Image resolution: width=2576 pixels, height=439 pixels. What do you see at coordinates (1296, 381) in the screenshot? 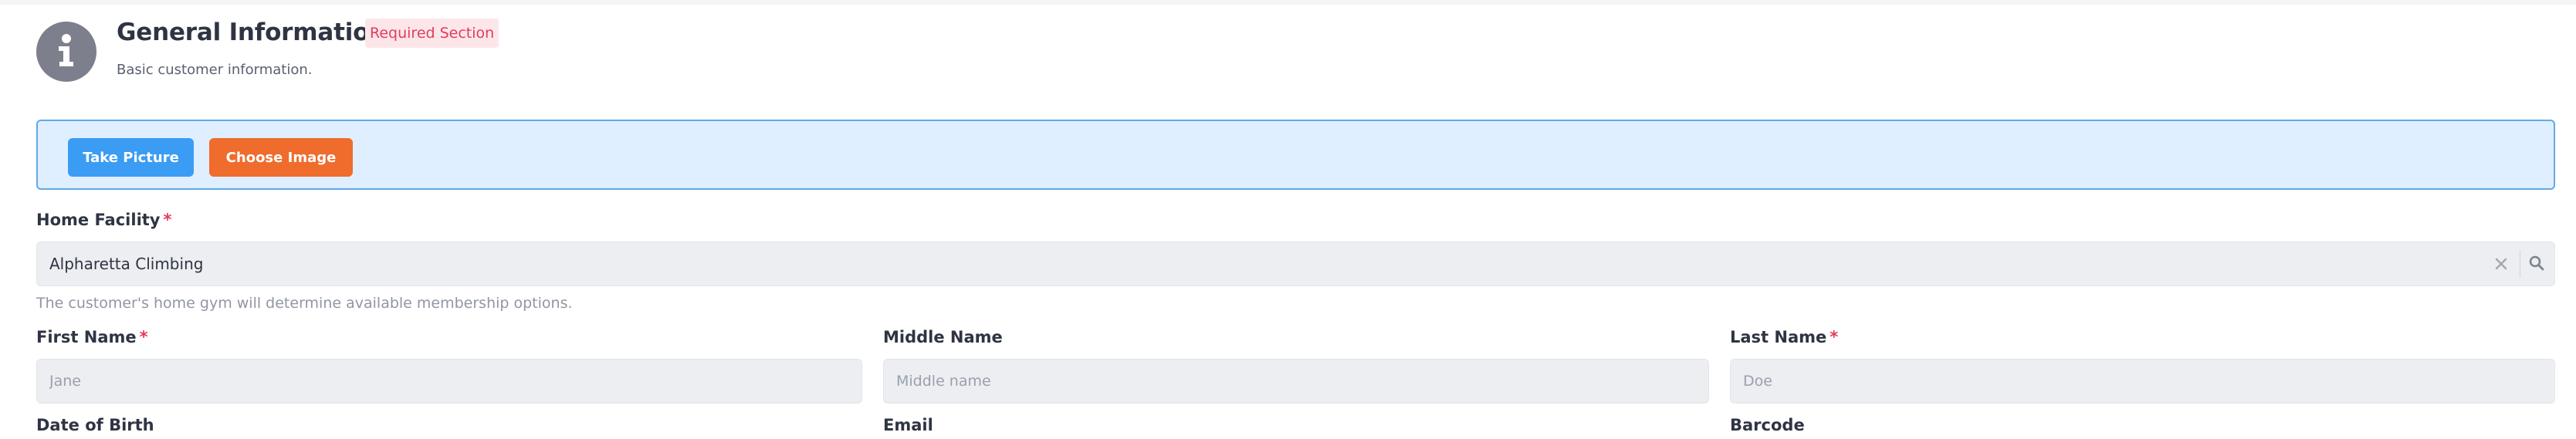
I see `middle-name-input` at bounding box center [1296, 381].